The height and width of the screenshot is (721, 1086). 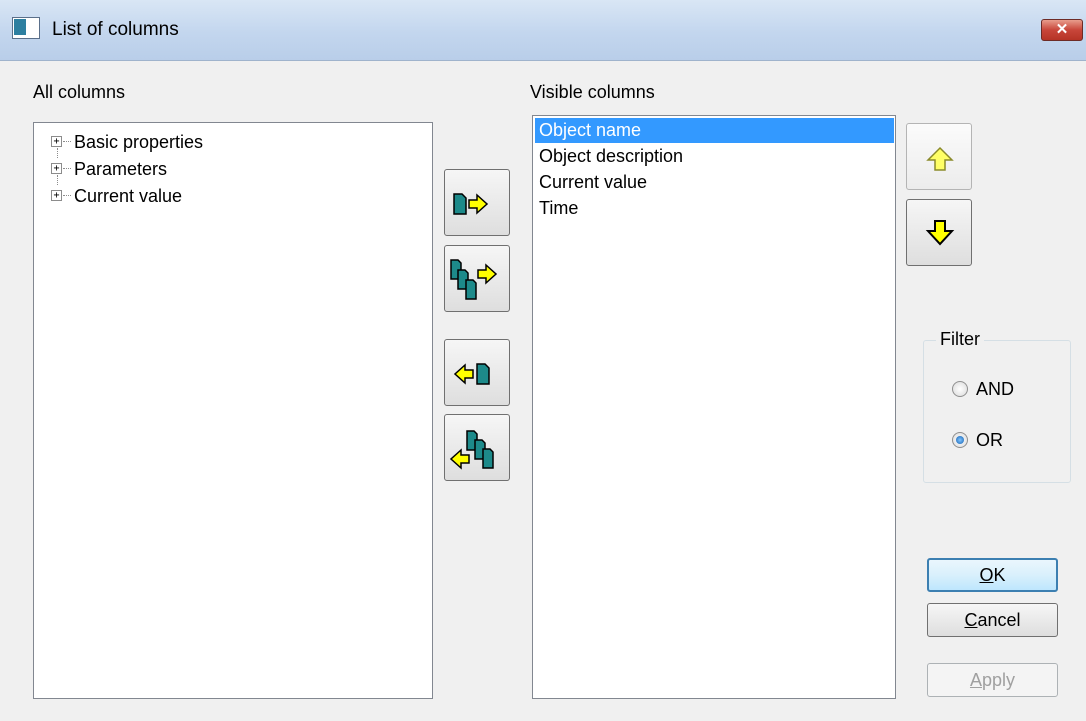 What do you see at coordinates (975, 680) in the screenshot?
I see `apply-mnemonic: A` at bounding box center [975, 680].